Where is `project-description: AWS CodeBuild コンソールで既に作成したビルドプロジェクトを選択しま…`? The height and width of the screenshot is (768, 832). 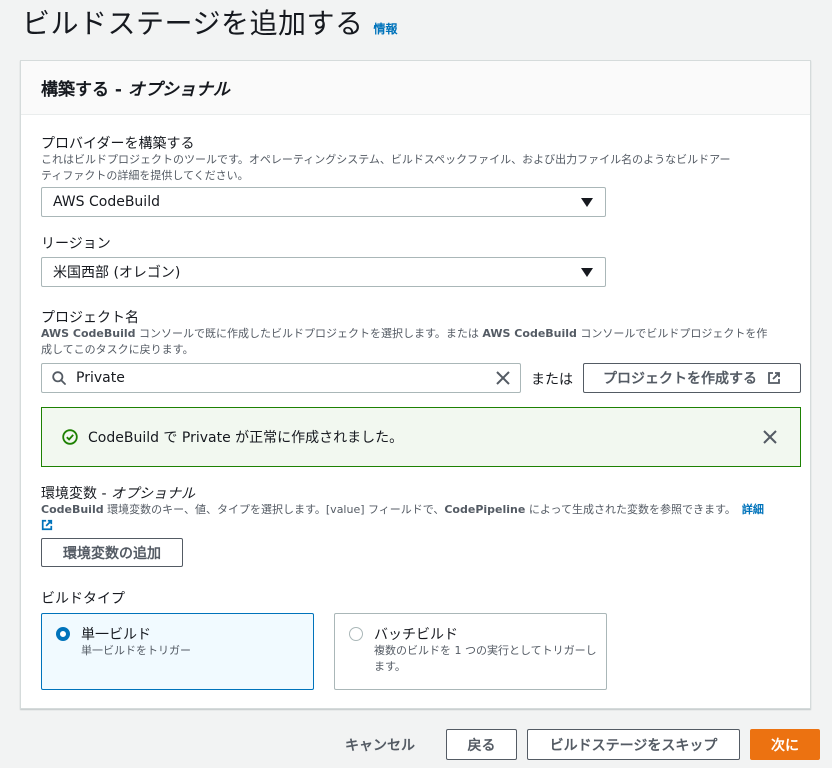 project-description: AWS CodeBuild コンソールで既に作成したビルドプロジェクトを選択しま… is located at coordinates (404, 342).